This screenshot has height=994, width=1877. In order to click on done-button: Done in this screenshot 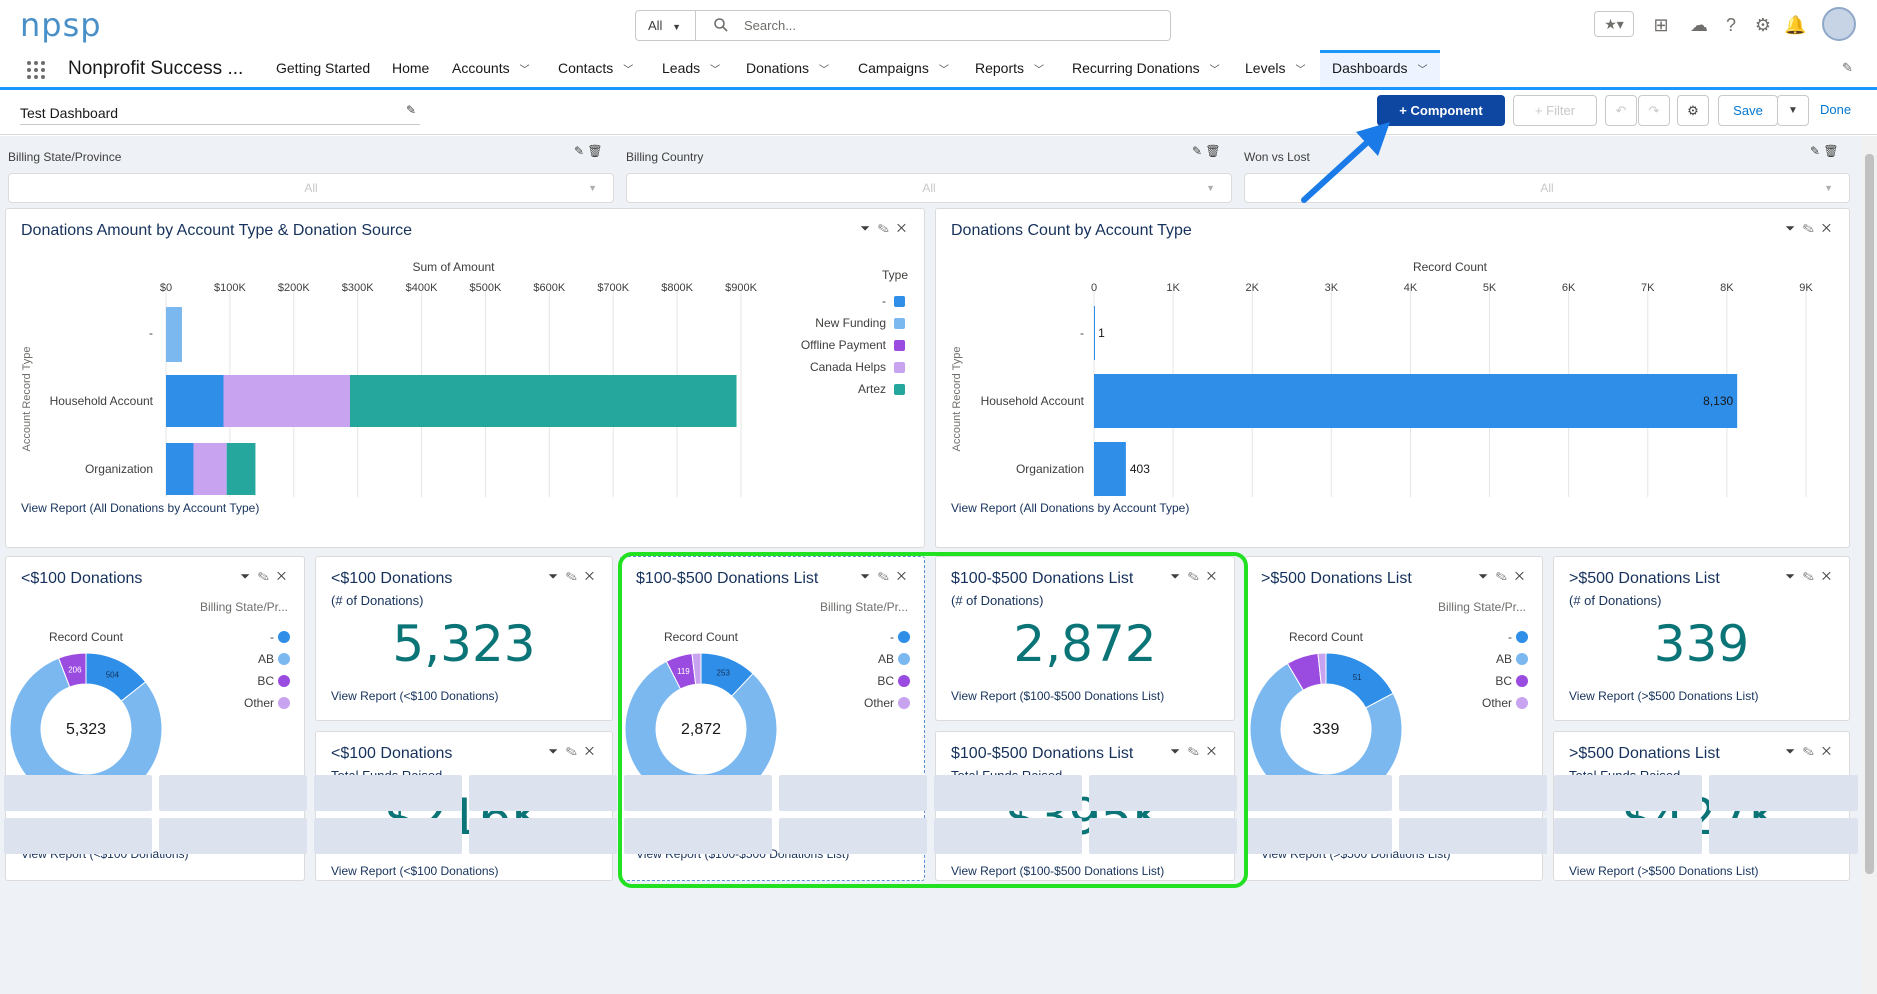, I will do `click(1835, 109)`.